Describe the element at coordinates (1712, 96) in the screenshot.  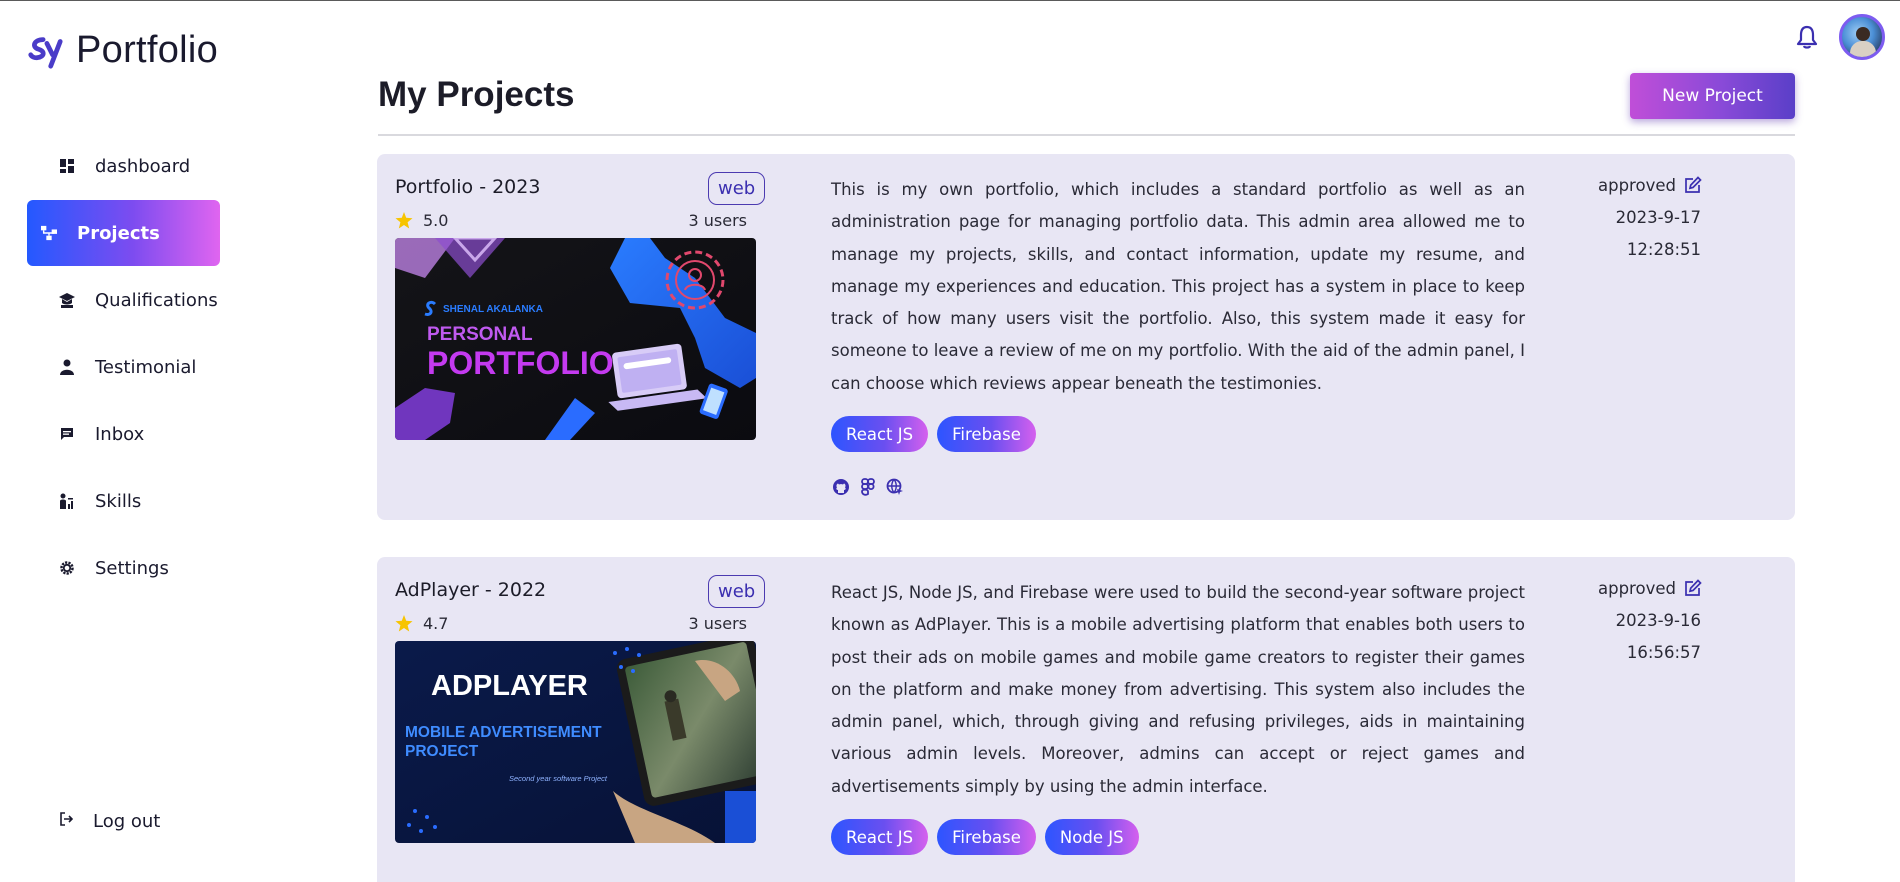
I see `new-project-button: New Project` at that location.